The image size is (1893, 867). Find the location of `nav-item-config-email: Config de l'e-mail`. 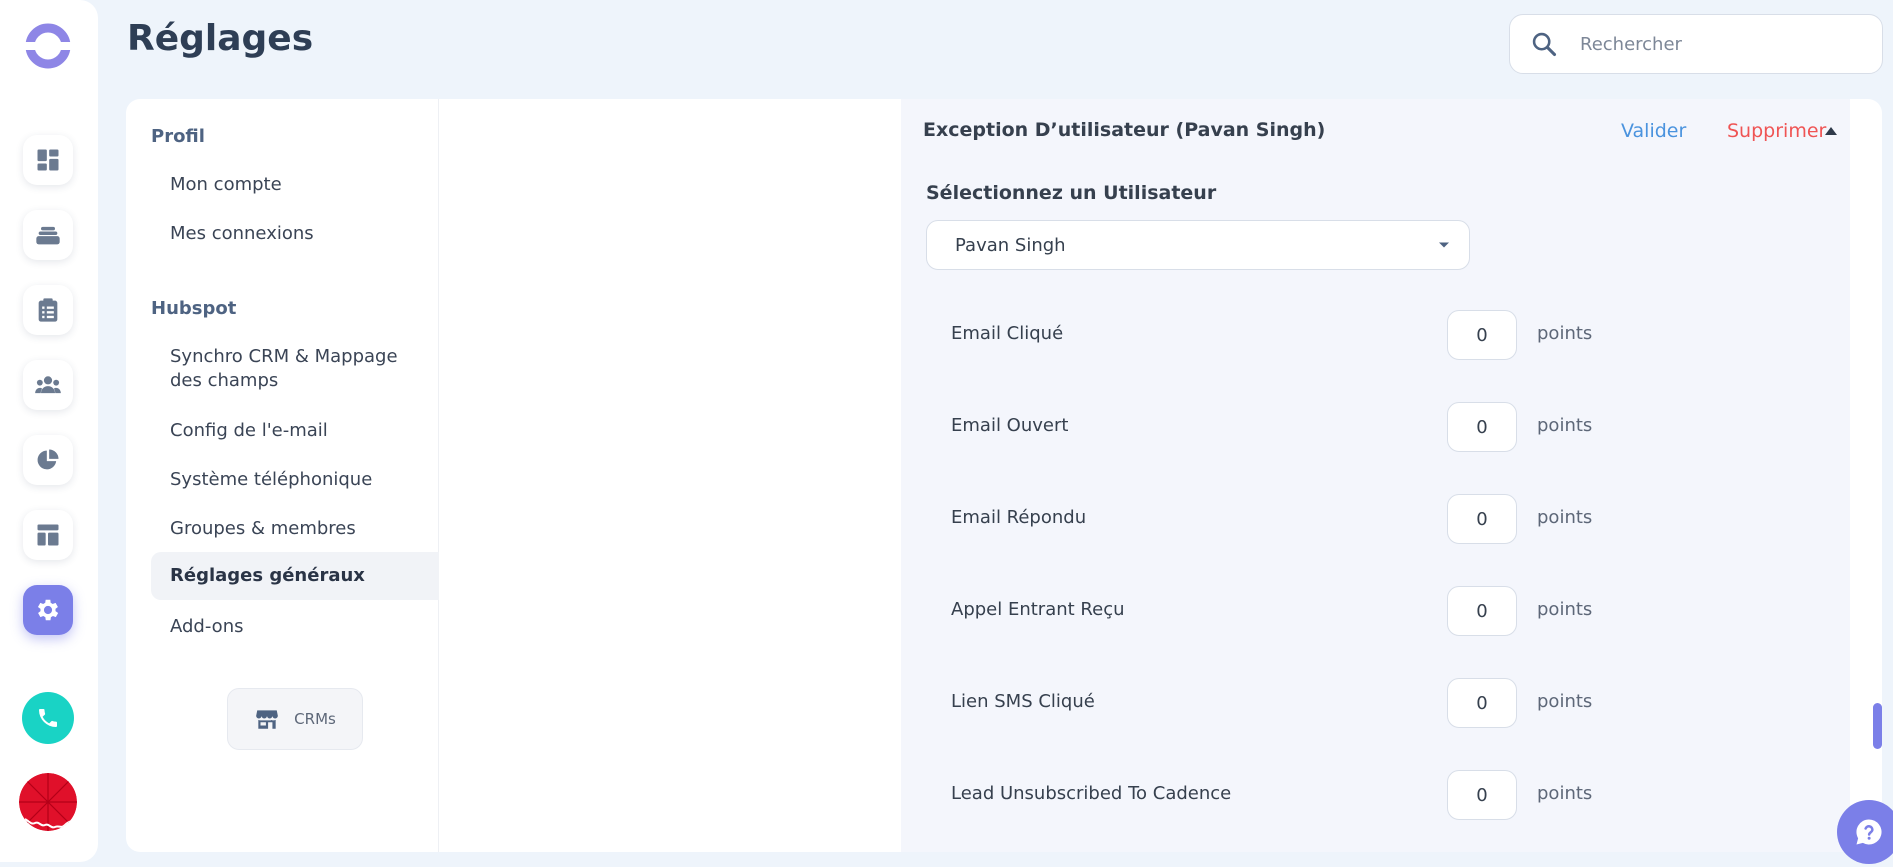

nav-item-config-email: Config de l'e-mail is located at coordinates (295, 431).